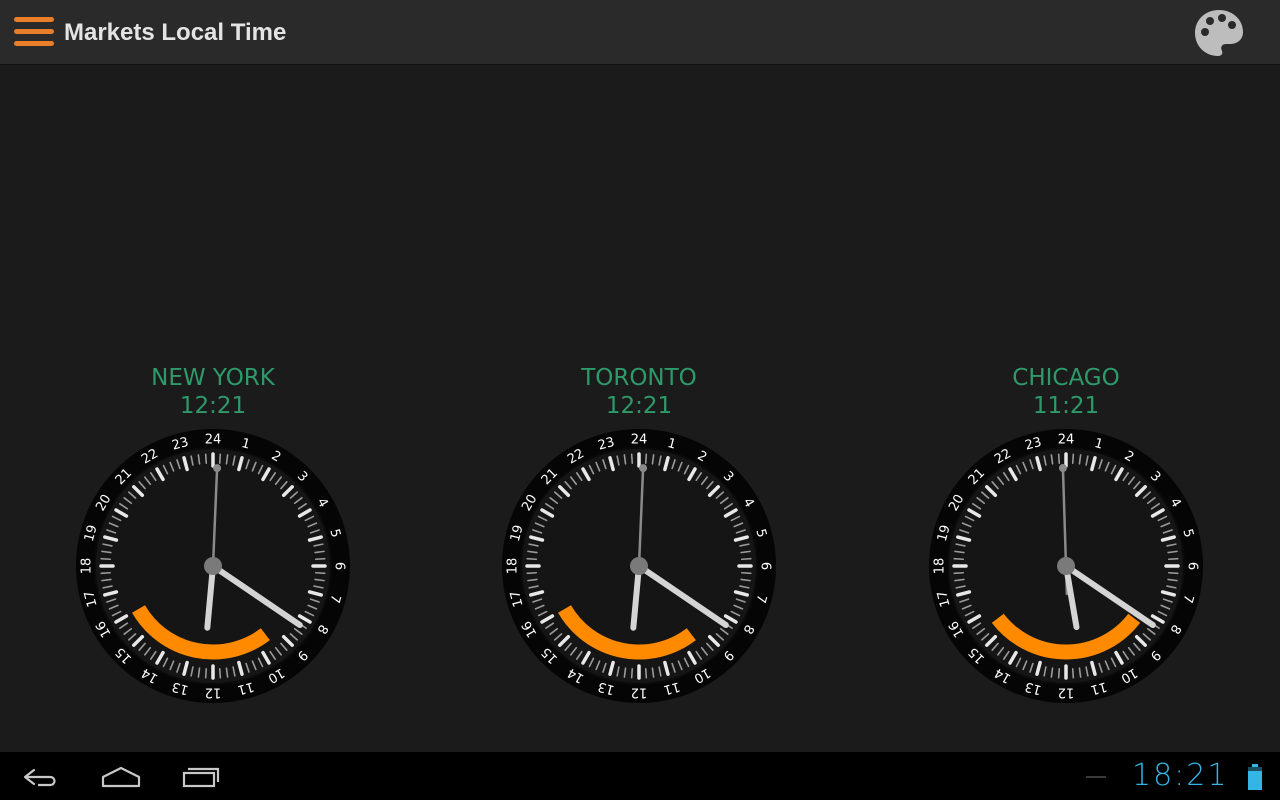  I want to click on menu-button, so click(36, 33).